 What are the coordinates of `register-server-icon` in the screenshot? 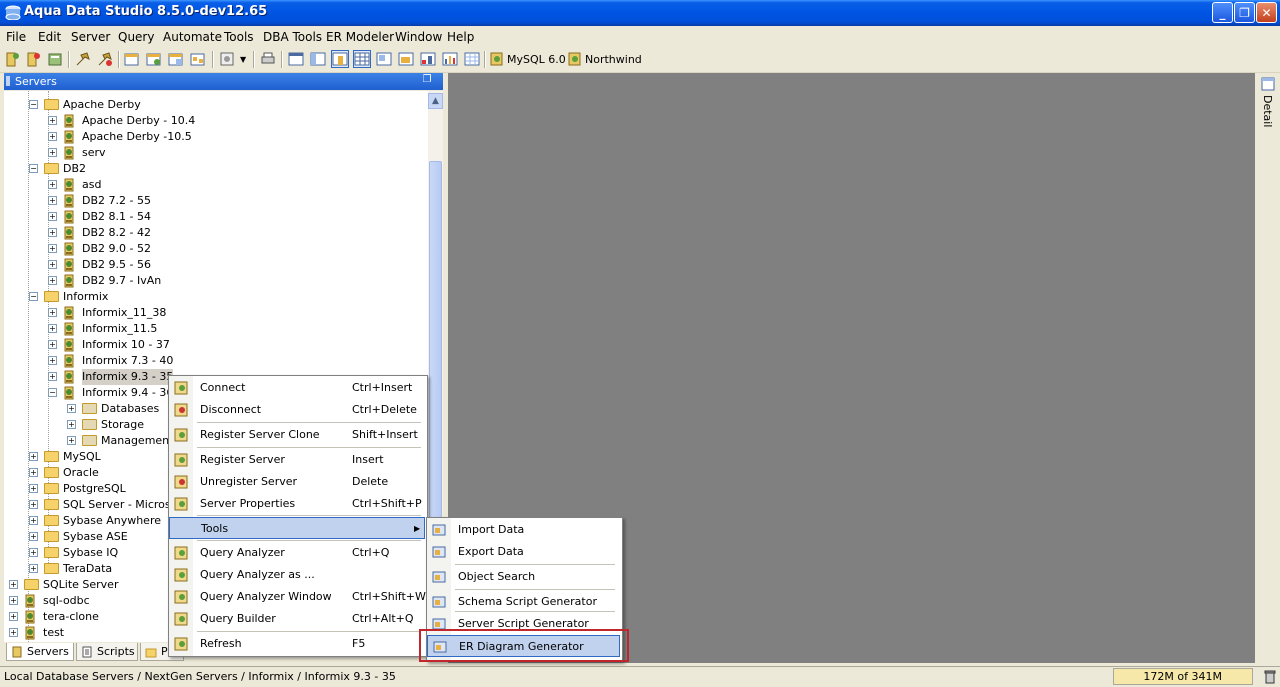 It's located at (12, 59).